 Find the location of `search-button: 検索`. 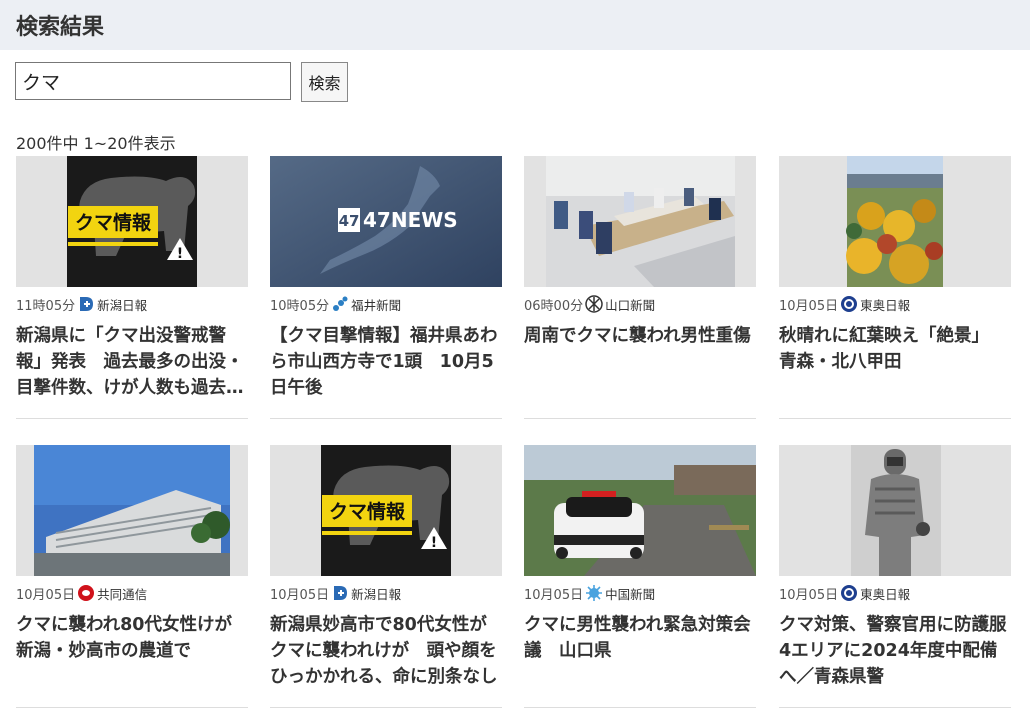

search-button: 検索 is located at coordinates (324, 82).